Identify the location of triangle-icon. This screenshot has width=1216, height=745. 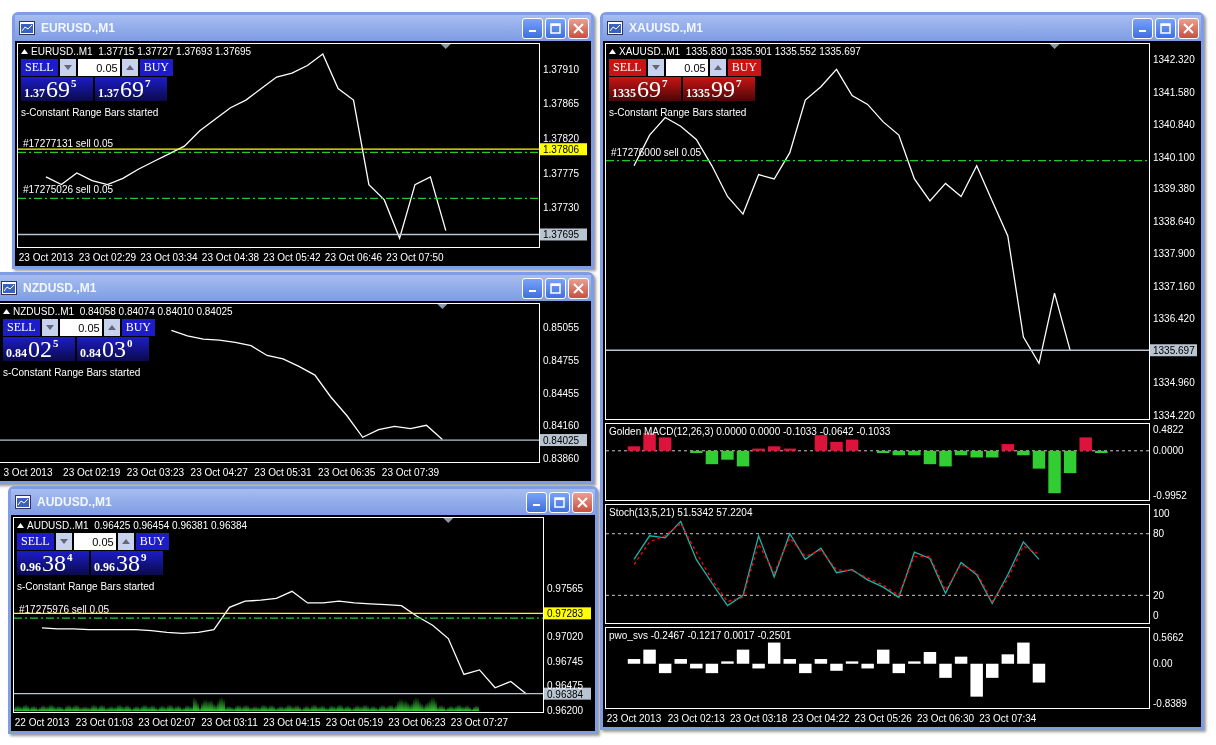
(24, 51).